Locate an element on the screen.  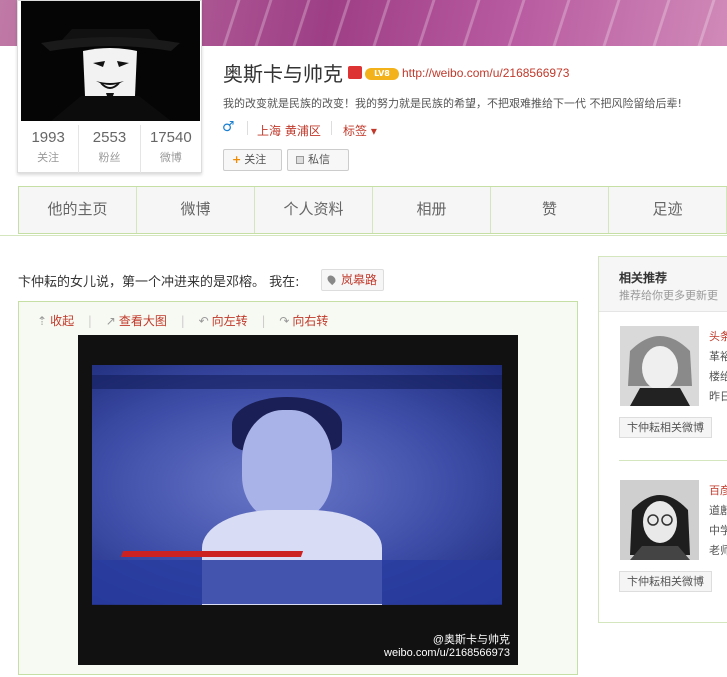
tab-footprints: 足迹 is located at coordinates (668, 210).